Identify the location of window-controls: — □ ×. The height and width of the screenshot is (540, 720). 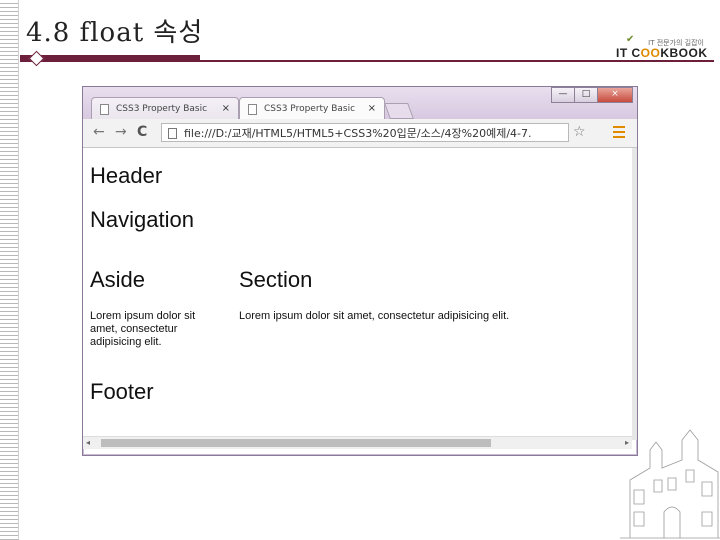
(592, 95).